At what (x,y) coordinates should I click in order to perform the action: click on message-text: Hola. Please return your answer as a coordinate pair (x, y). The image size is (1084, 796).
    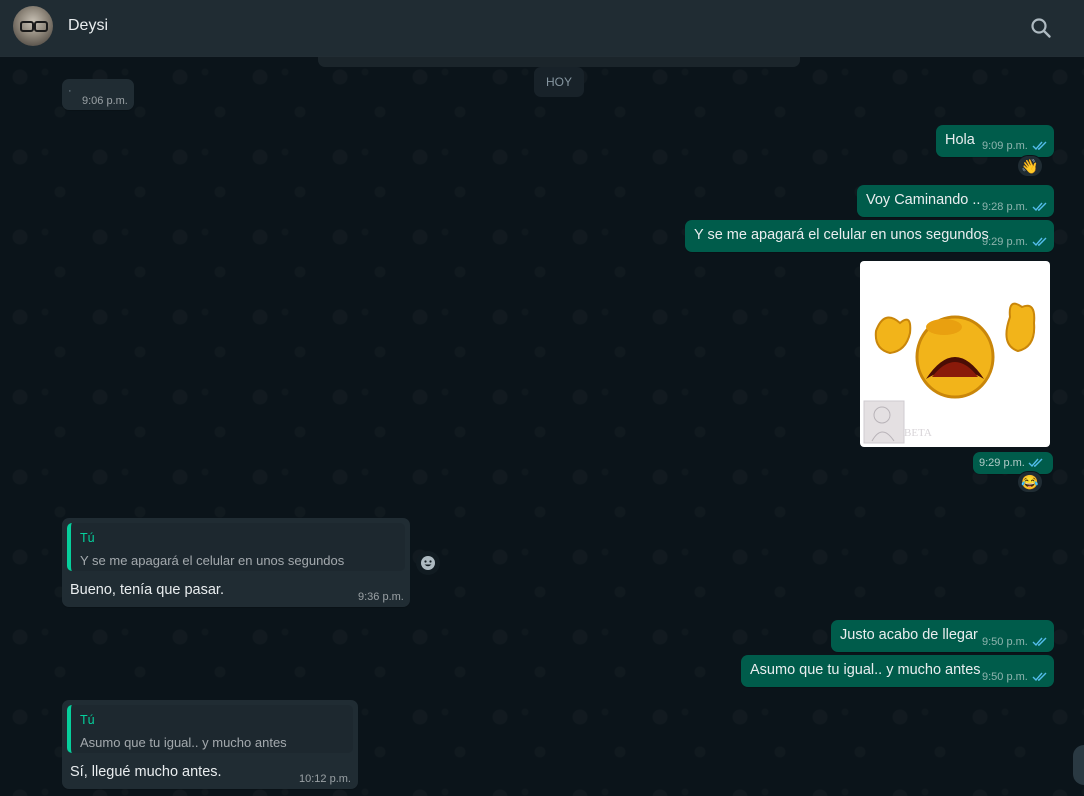
    Looking at the image, I should click on (960, 140).